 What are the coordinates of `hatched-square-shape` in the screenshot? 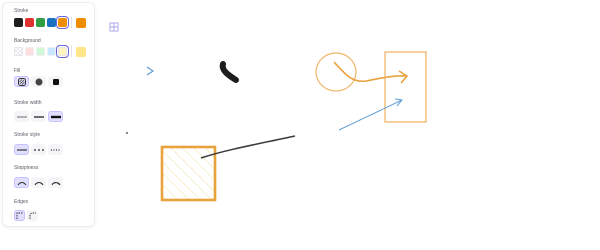 It's located at (188, 173).